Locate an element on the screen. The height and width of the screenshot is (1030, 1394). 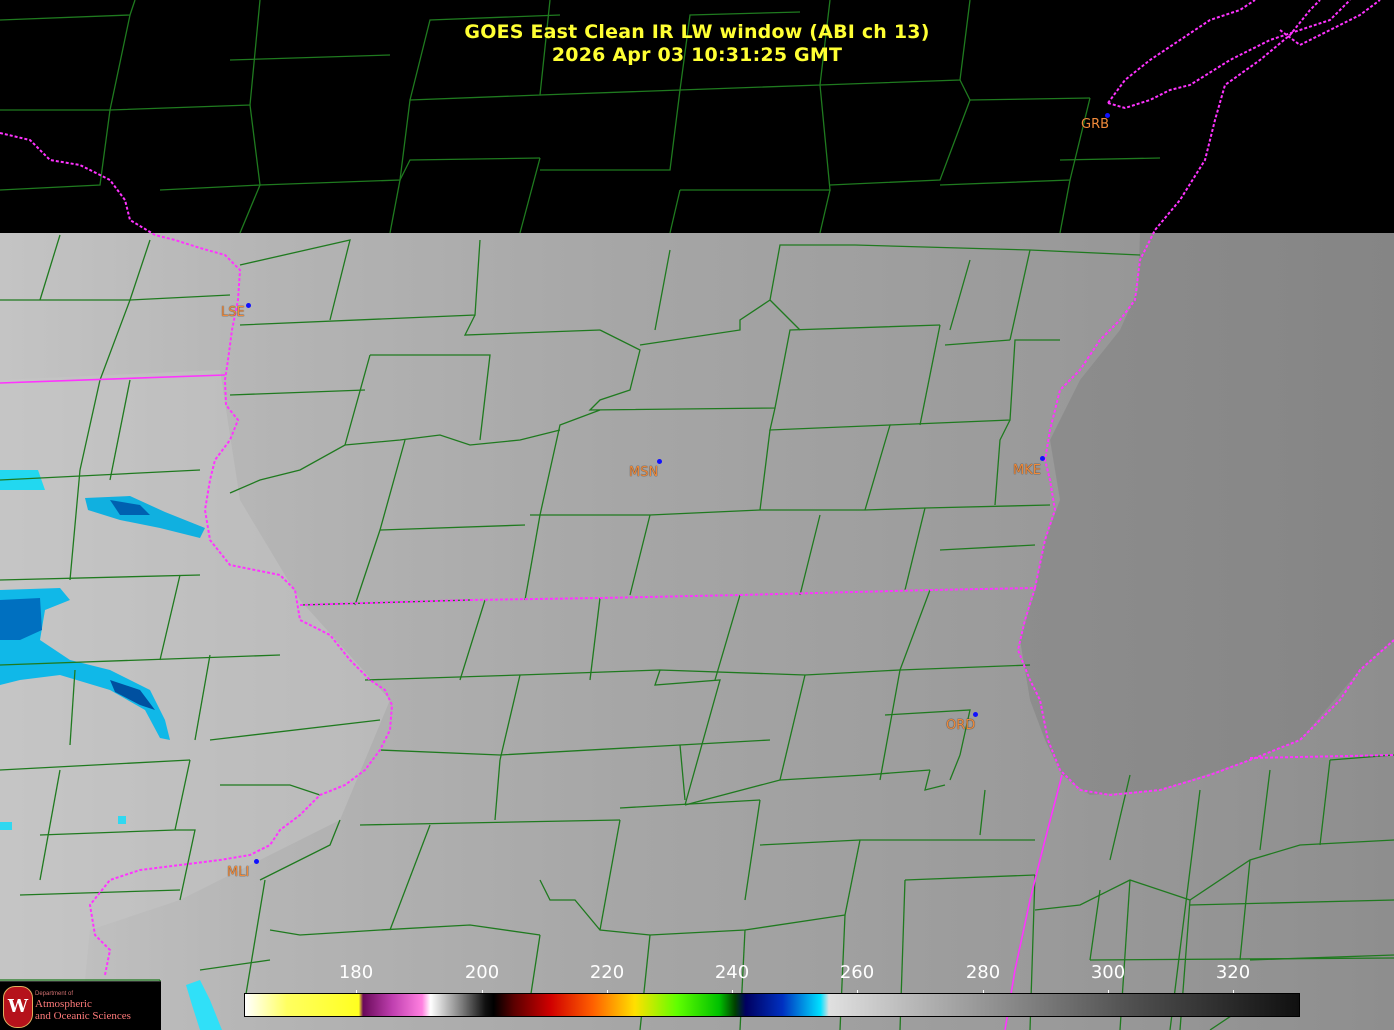
station-dot-mke is located at coordinates (1042, 458).